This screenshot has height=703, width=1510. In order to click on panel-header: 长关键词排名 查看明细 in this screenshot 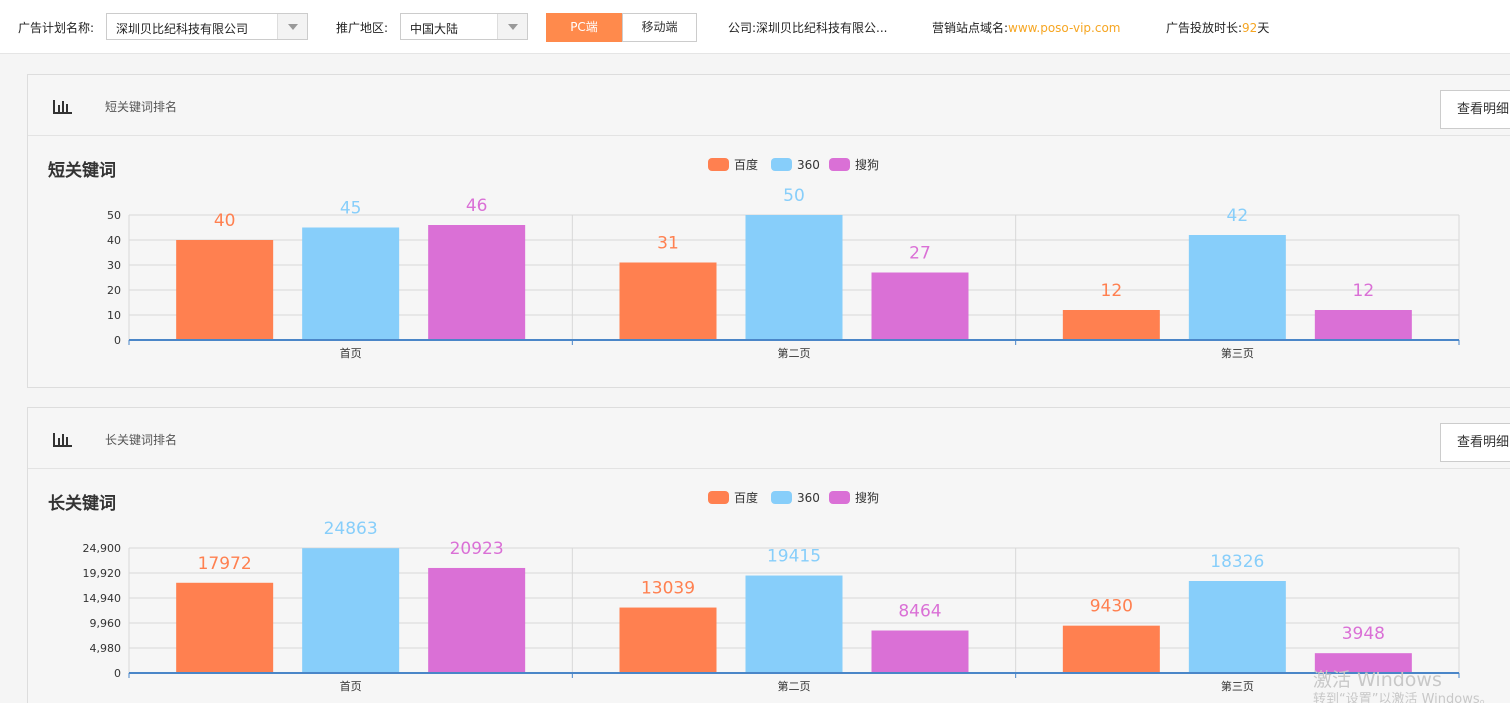, I will do `click(769, 438)`.